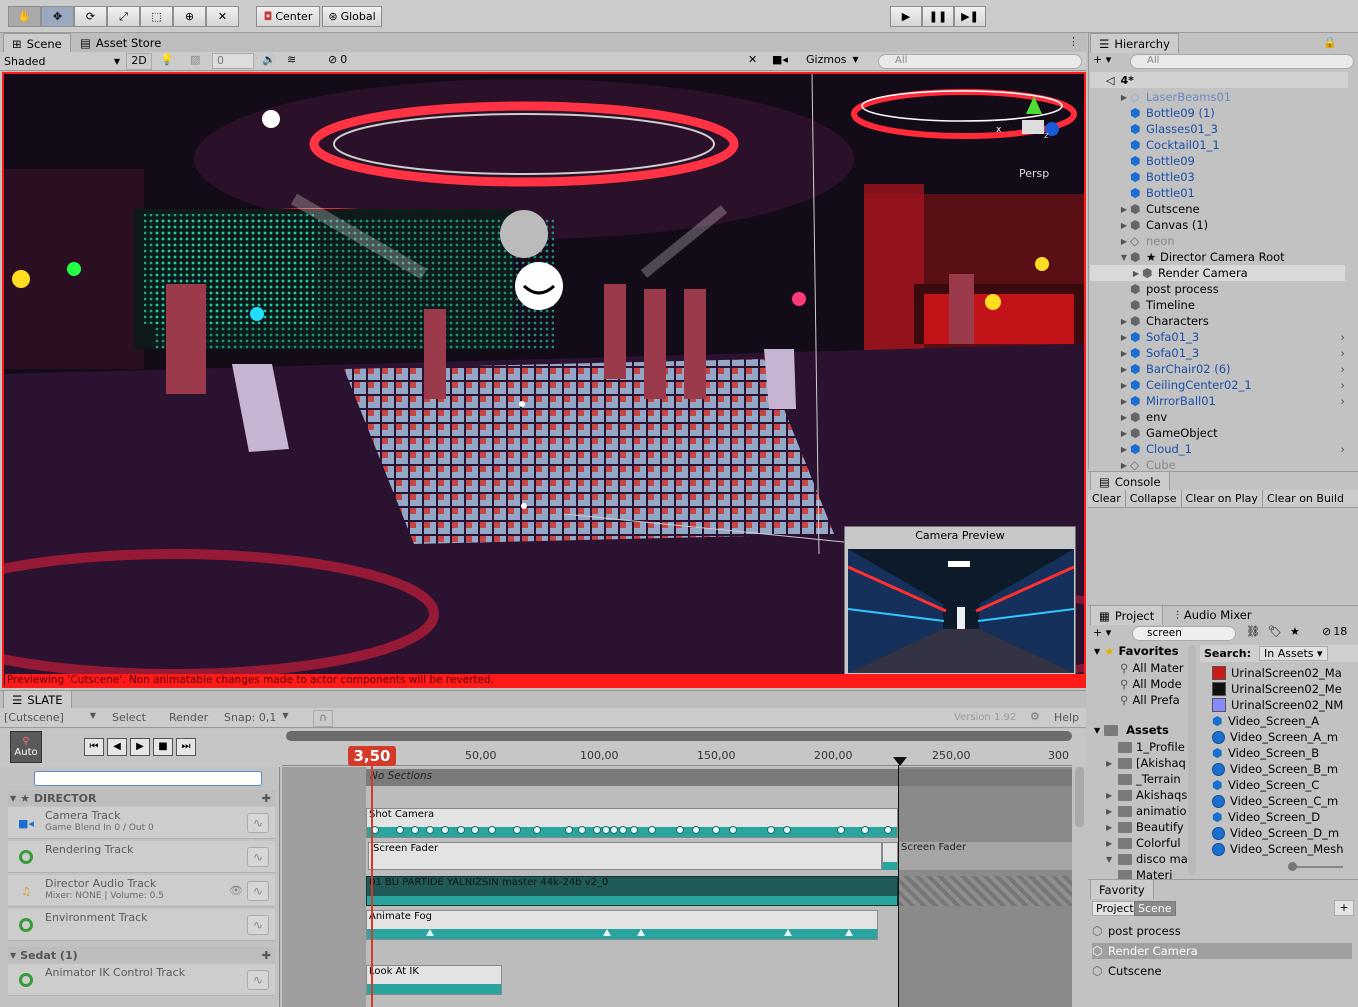 This screenshot has width=1358, height=1007. I want to click on search-scope-dropdown: In Assets ▾, so click(1293, 653).